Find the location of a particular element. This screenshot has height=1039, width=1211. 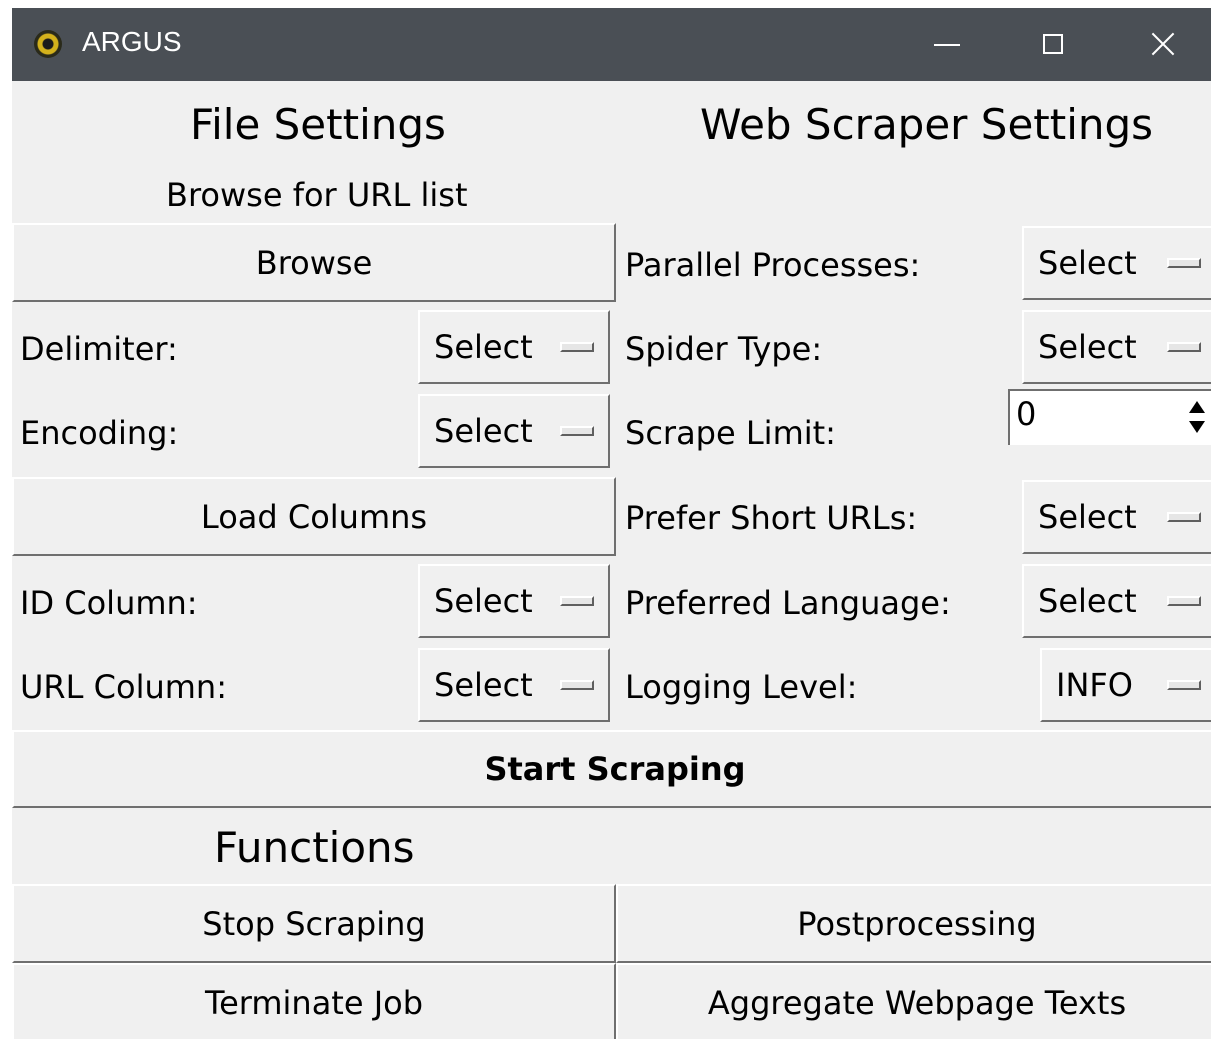

parallel-processes-select: Select is located at coordinates (1116, 263).